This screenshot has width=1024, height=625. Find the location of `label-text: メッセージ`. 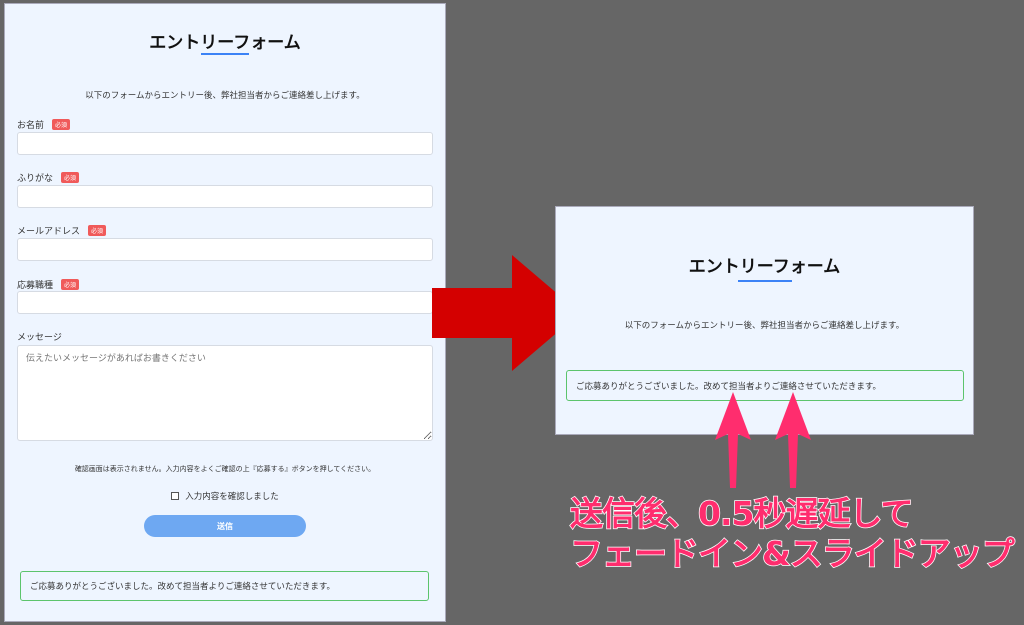

label-text: メッセージ is located at coordinates (39, 338).